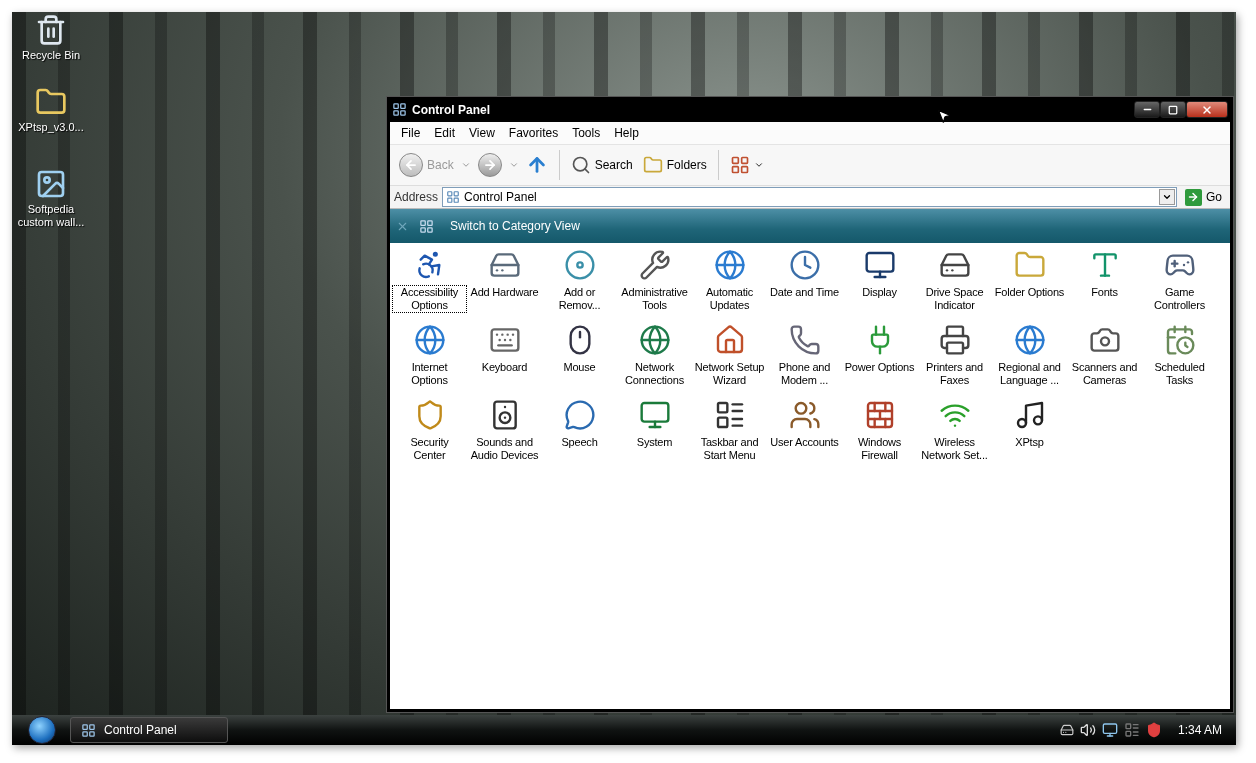 This screenshot has height=763, width=1256. What do you see at coordinates (579, 265) in the screenshot?
I see `disc-icon` at bounding box center [579, 265].